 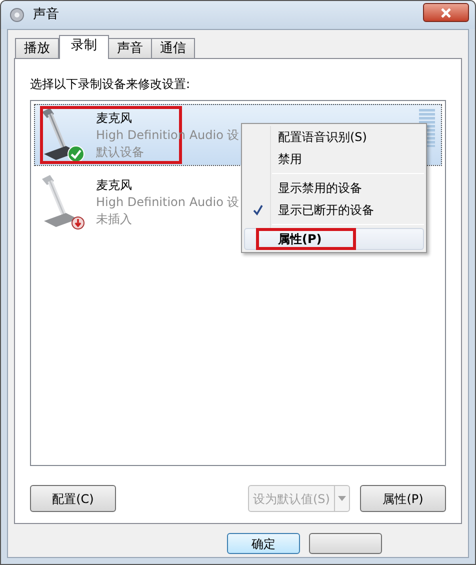 I want to click on menu-item-label: 显示已断开的设备, so click(x=326, y=210).